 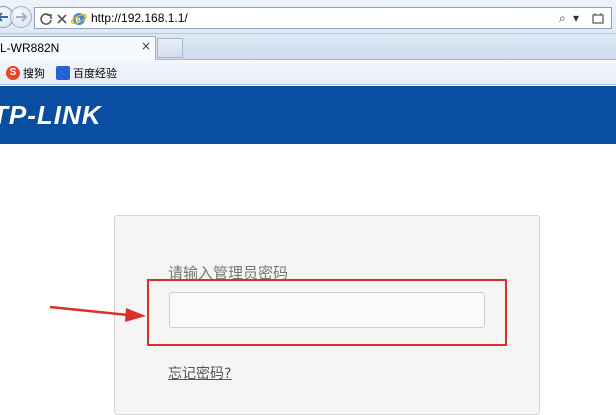 I want to click on tab-title: L-WR882N, so click(x=30, y=48).